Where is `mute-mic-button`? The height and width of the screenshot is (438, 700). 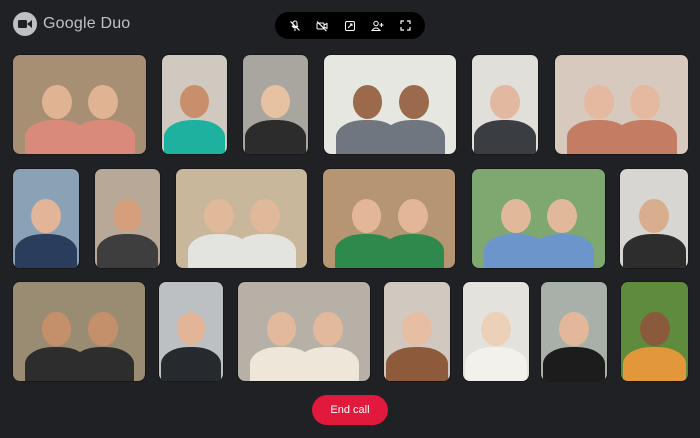 mute-mic-button is located at coordinates (295, 26).